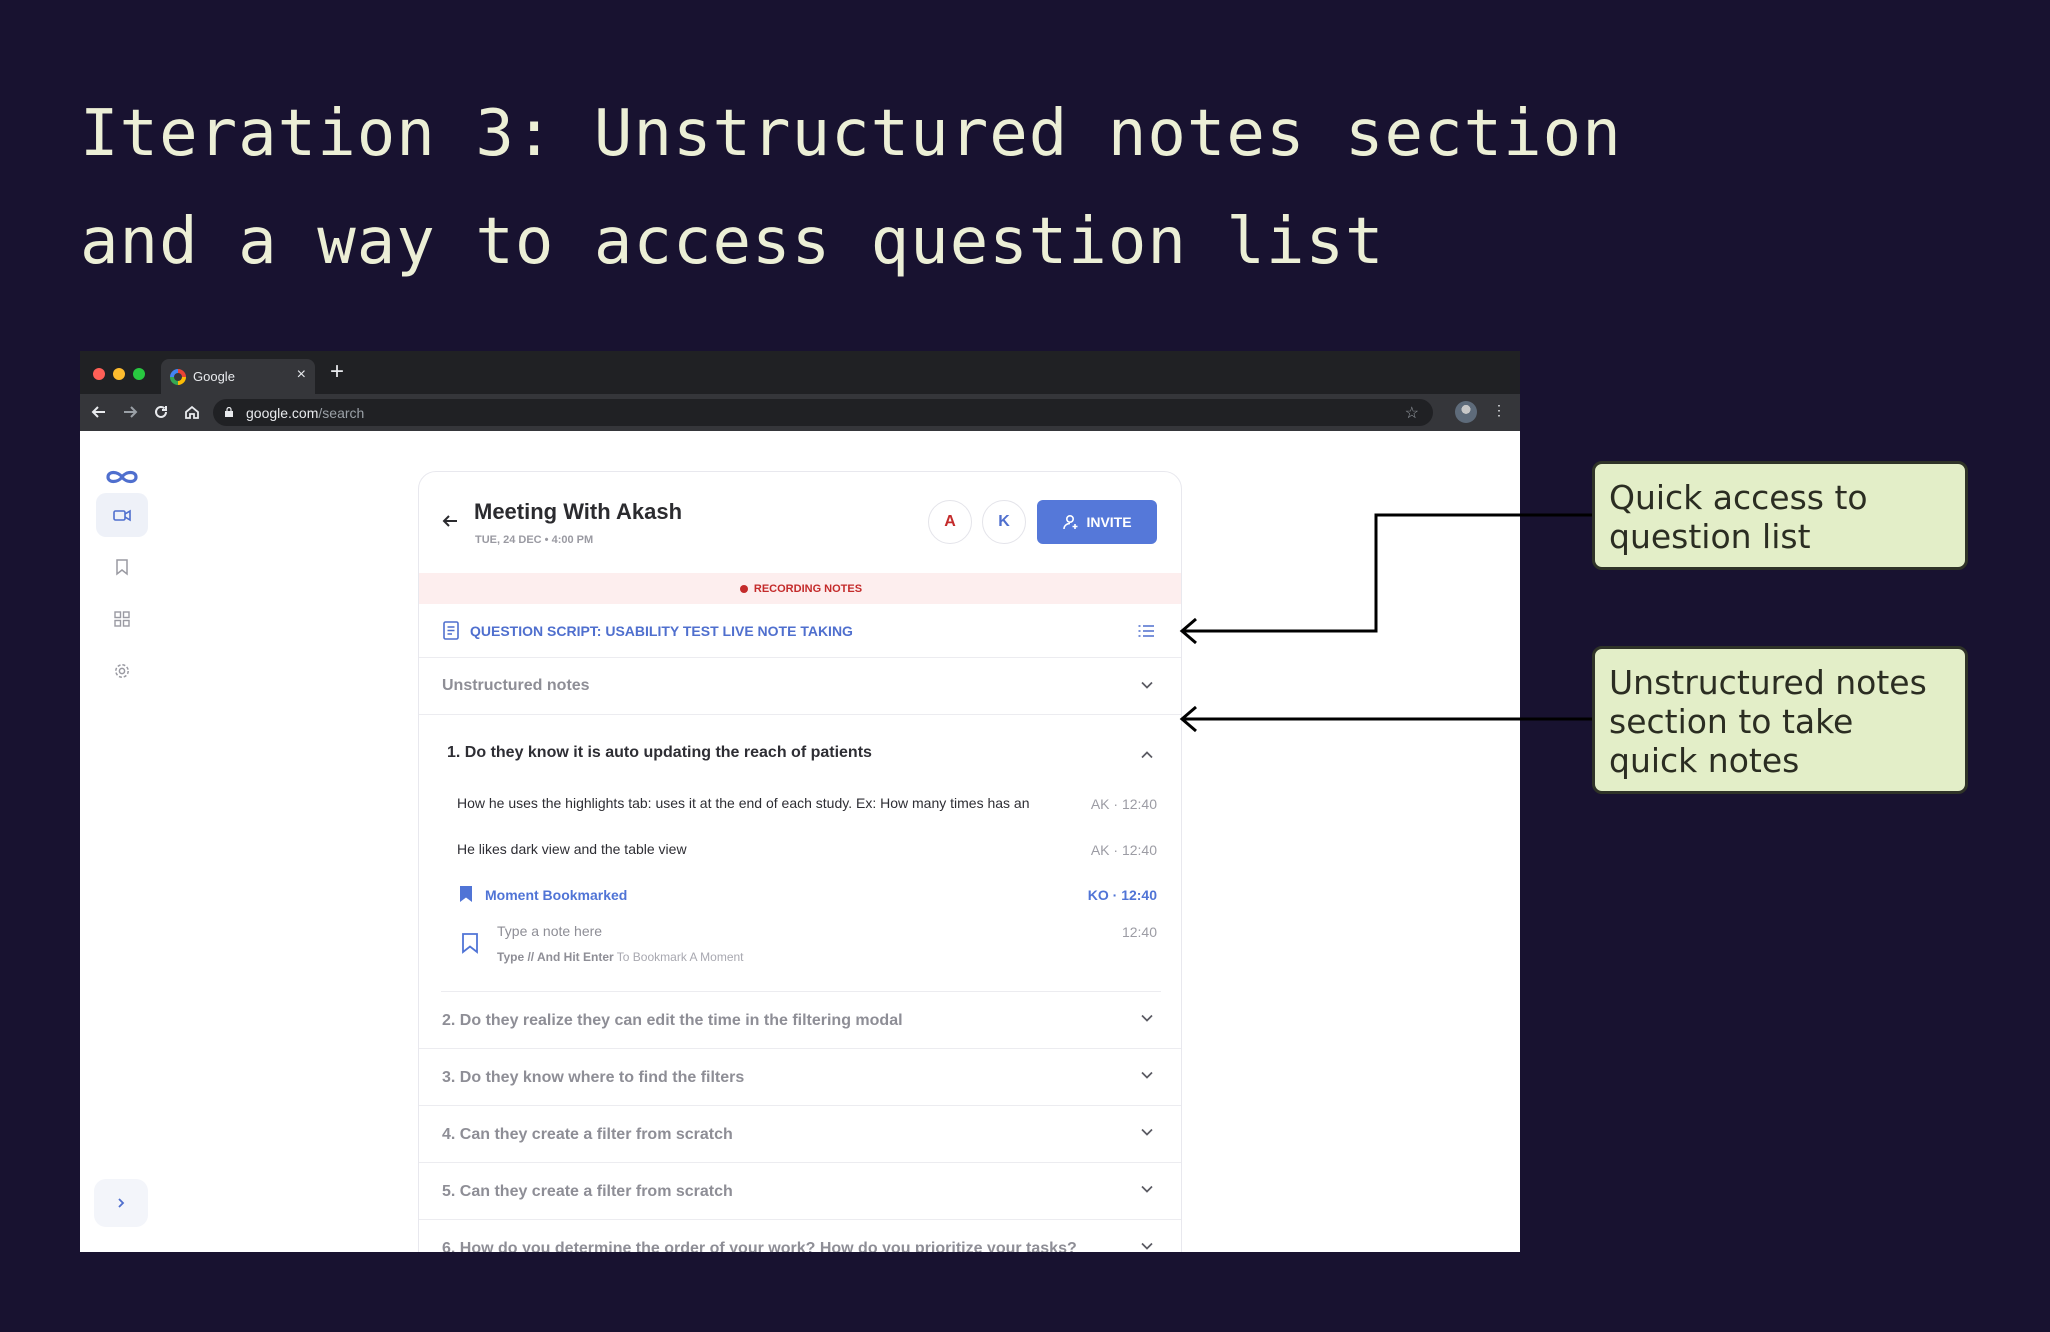 This screenshot has width=2050, height=1332. I want to click on annotation-question-list: Quick access to question list, so click(1780, 515).